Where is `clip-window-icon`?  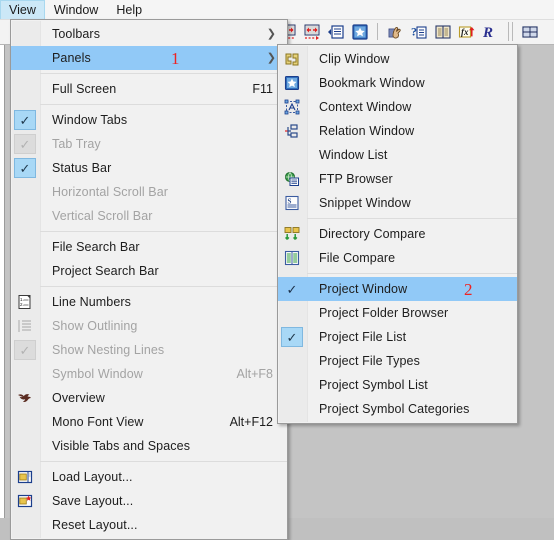 clip-window-icon is located at coordinates (292, 59).